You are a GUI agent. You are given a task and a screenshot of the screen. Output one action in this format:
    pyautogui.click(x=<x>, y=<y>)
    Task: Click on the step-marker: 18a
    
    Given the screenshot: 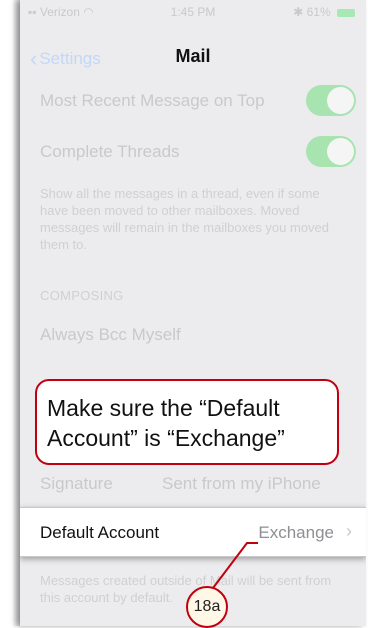 What is the action you would take?
    pyautogui.click(x=207, y=607)
    